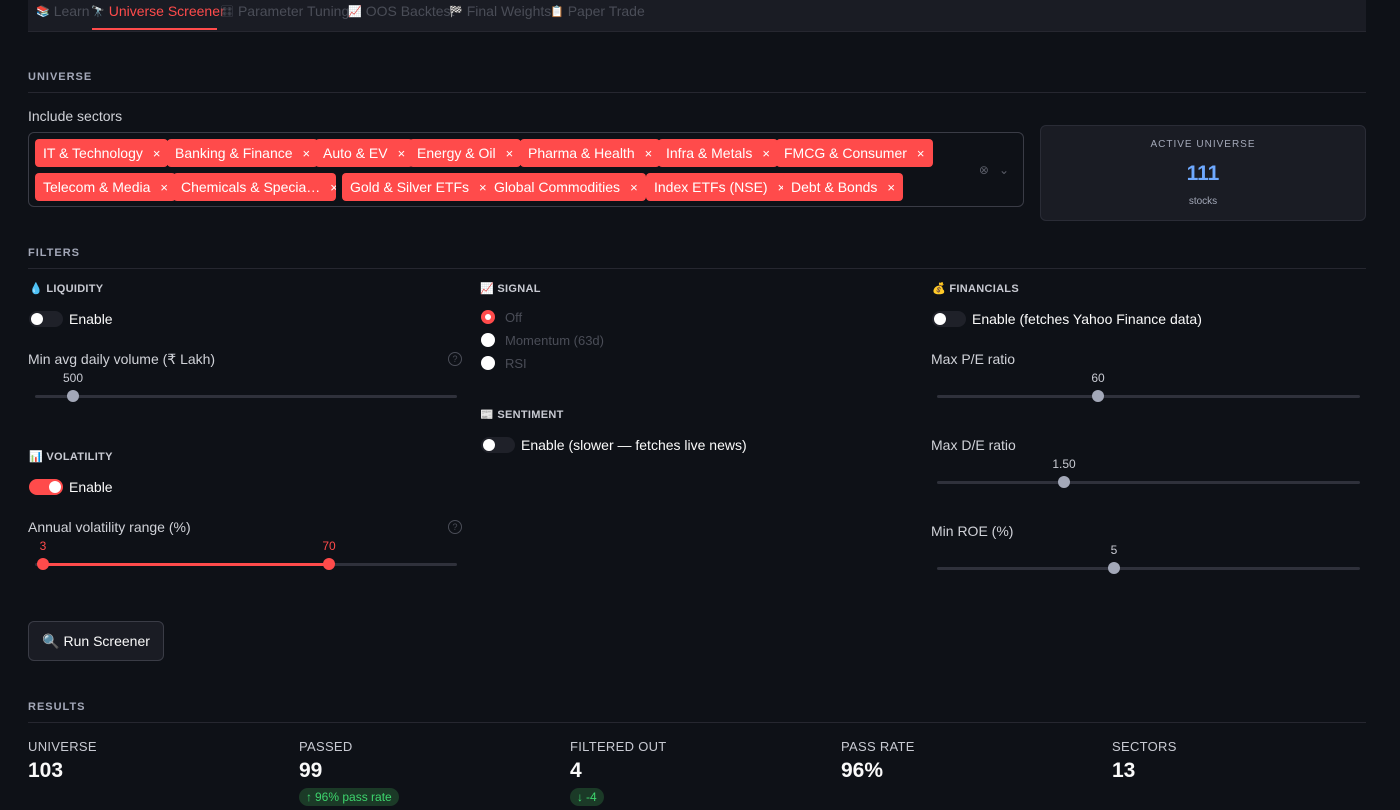 The height and width of the screenshot is (810, 1400). What do you see at coordinates (1144, 746) in the screenshot?
I see `metric-sectors-label: SECTORS` at bounding box center [1144, 746].